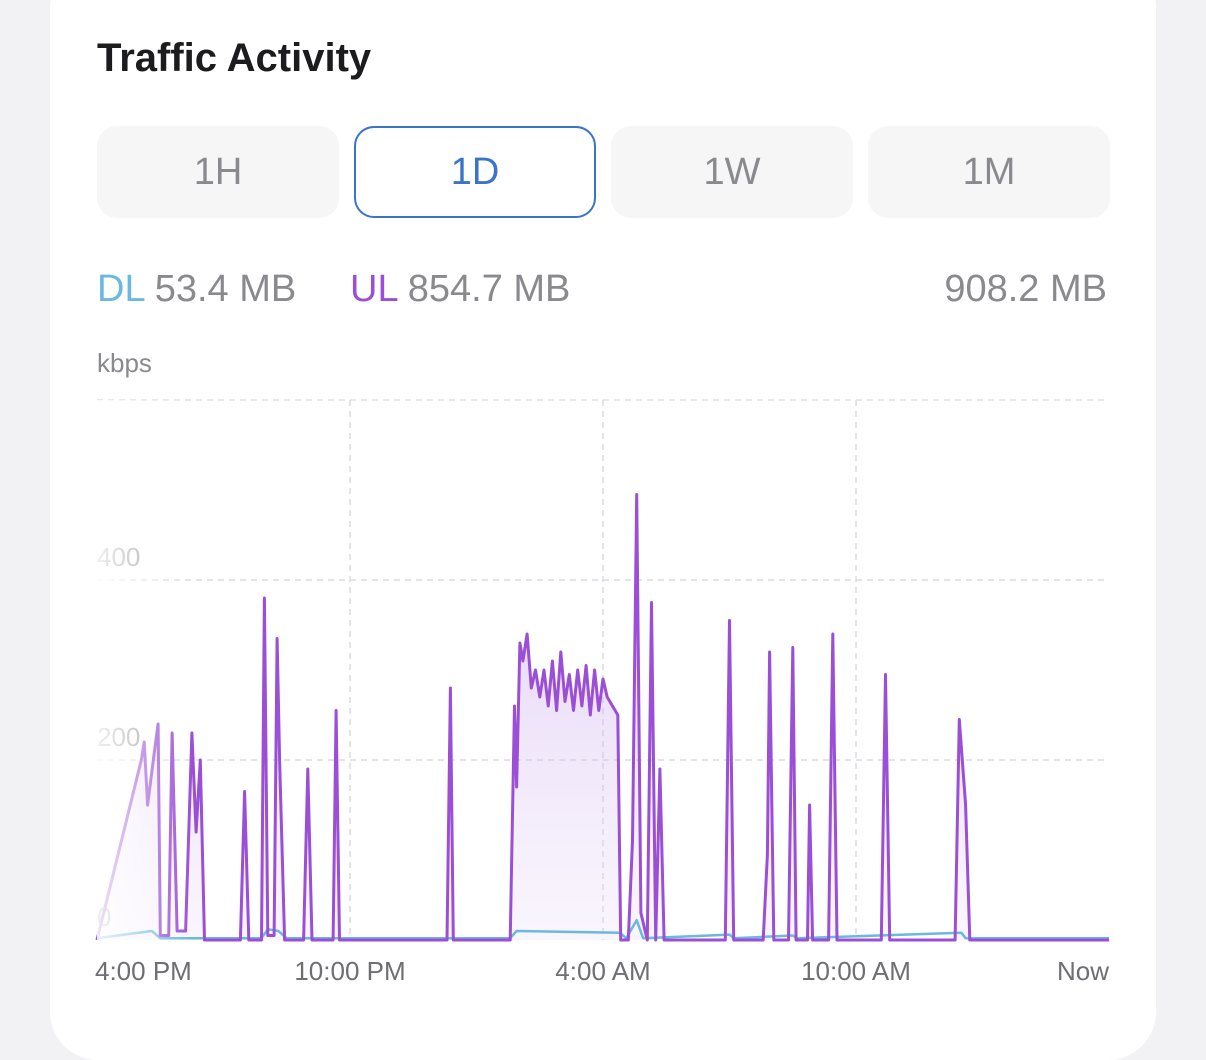 The height and width of the screenshot is (1060, 1206). Describe the element at coordinates (143, 971) in the screenshot. I see `x-tick-label: 4:00 PM` at that location.